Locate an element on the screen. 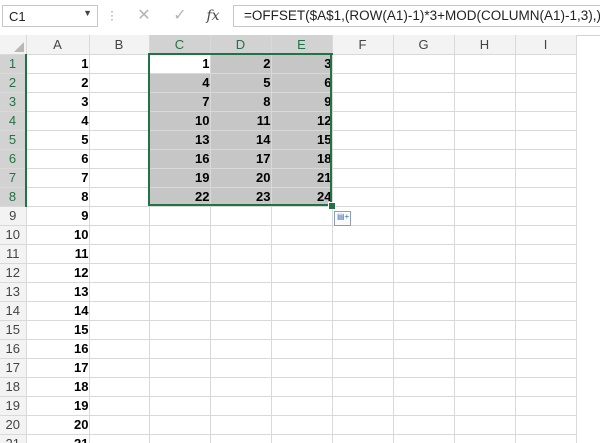 This screenshot has width=600, height=443. cell-h7 is located at coordinates (485, 178).